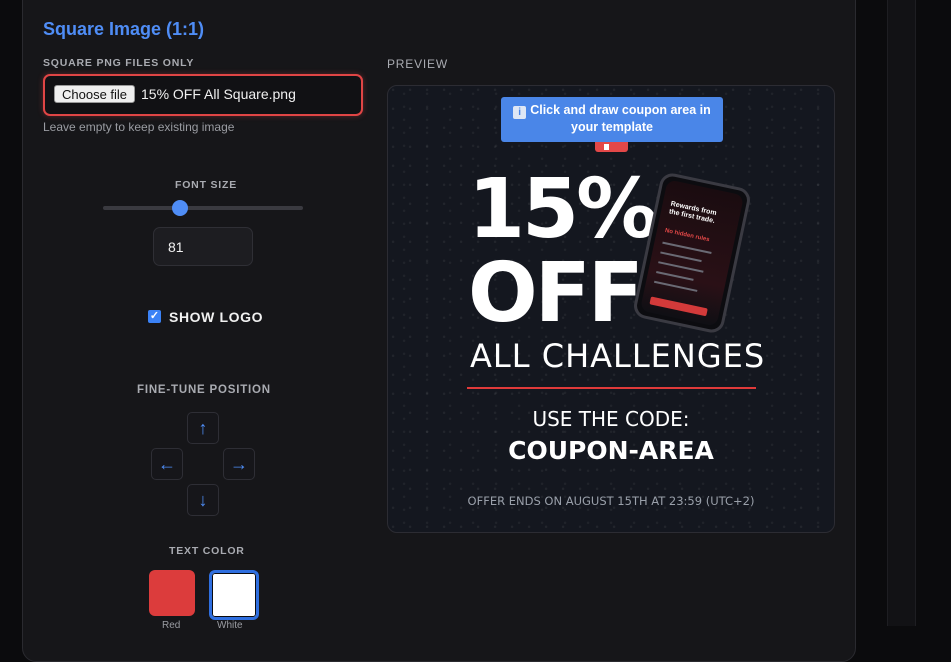 This screenshot has height=662, width=951. I want to click on fine-tune-label: FINE-TUNE POSITION, so click(204, 390).